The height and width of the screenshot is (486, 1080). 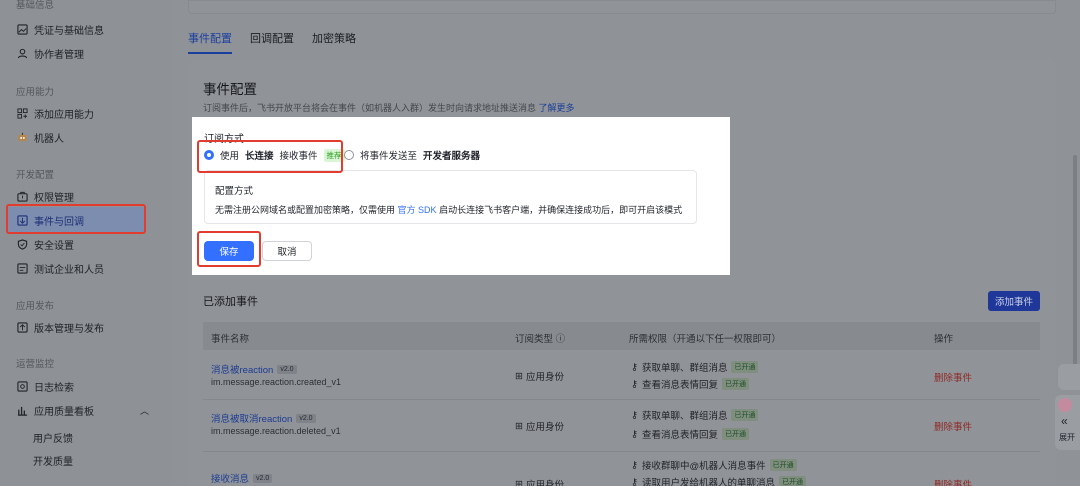 What do you see at coordinates (557, 108) in the screenshot?
I see `learn-more-link: 了解更多` at bounding box center [557, 108].